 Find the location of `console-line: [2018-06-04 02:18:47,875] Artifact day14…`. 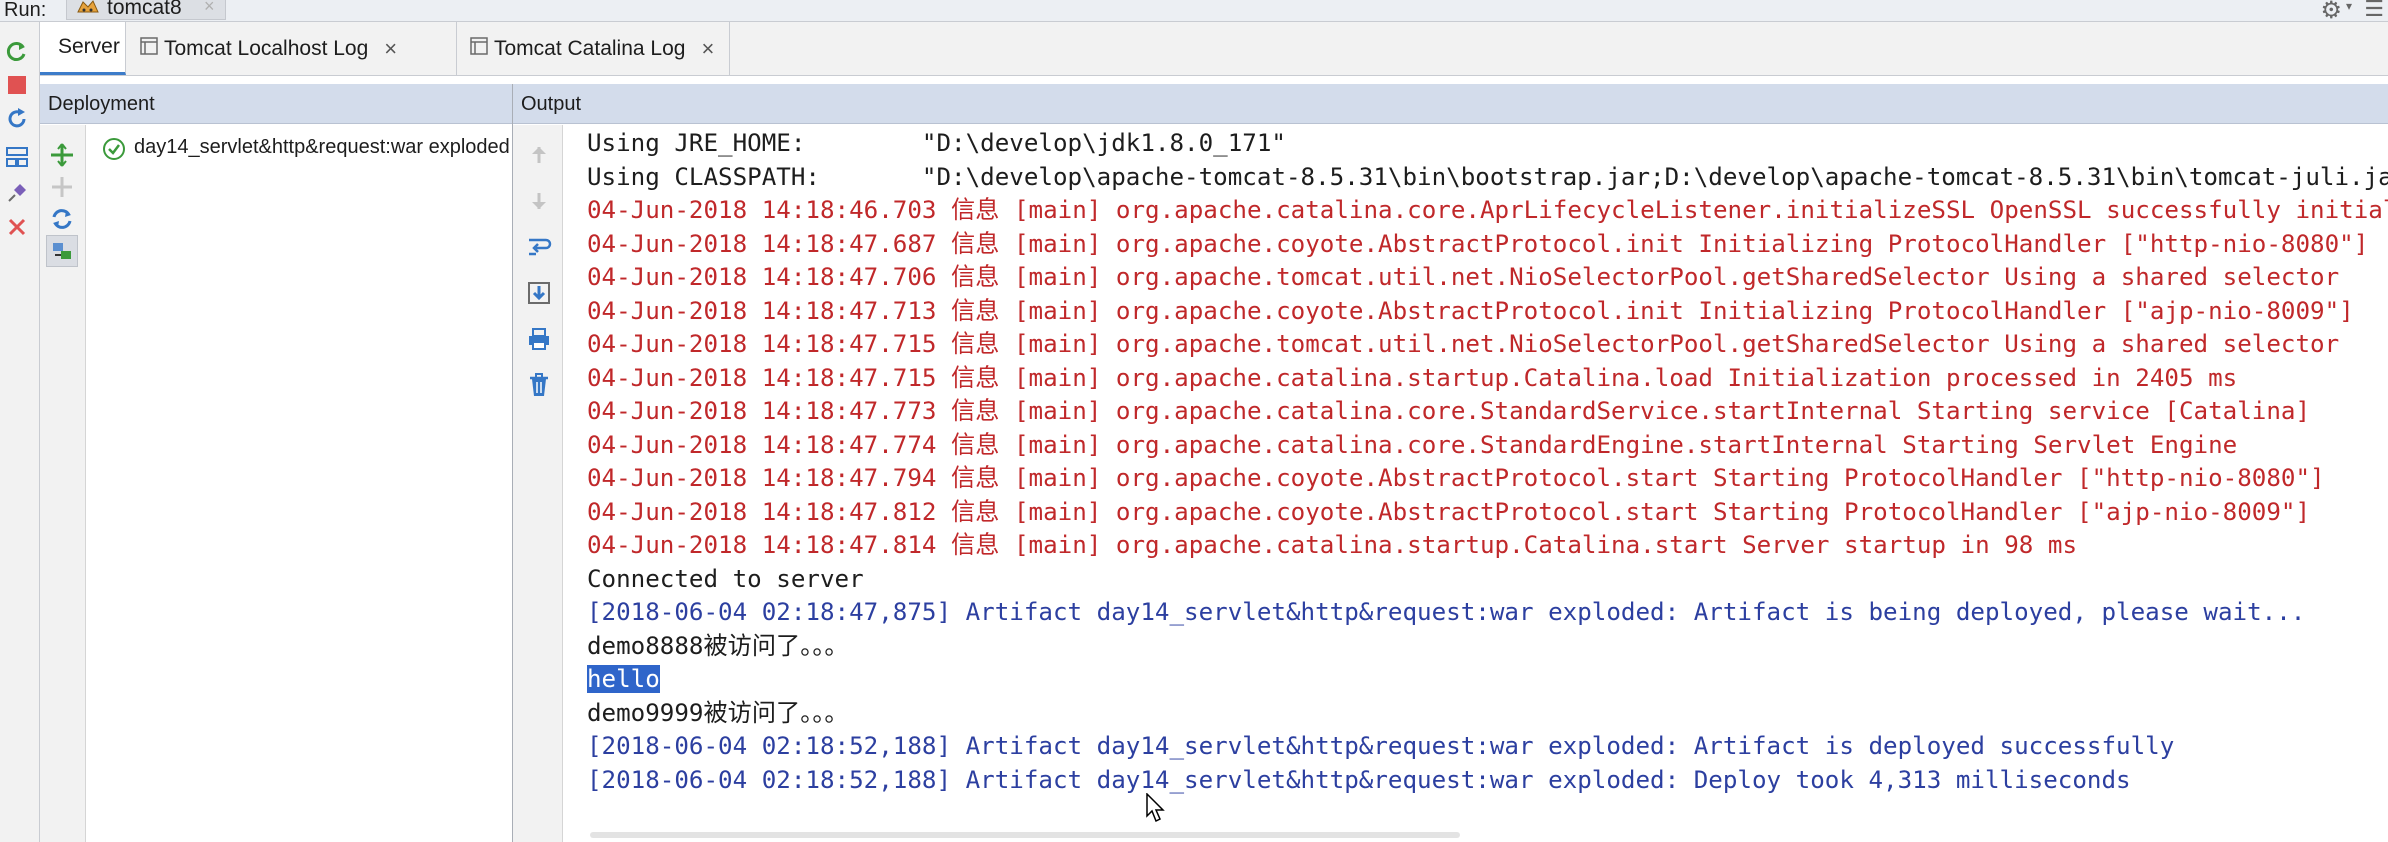

console-line: [2018-06-04 02:18:47,875] Artifact day14… is located at coordinates (1487, 613).